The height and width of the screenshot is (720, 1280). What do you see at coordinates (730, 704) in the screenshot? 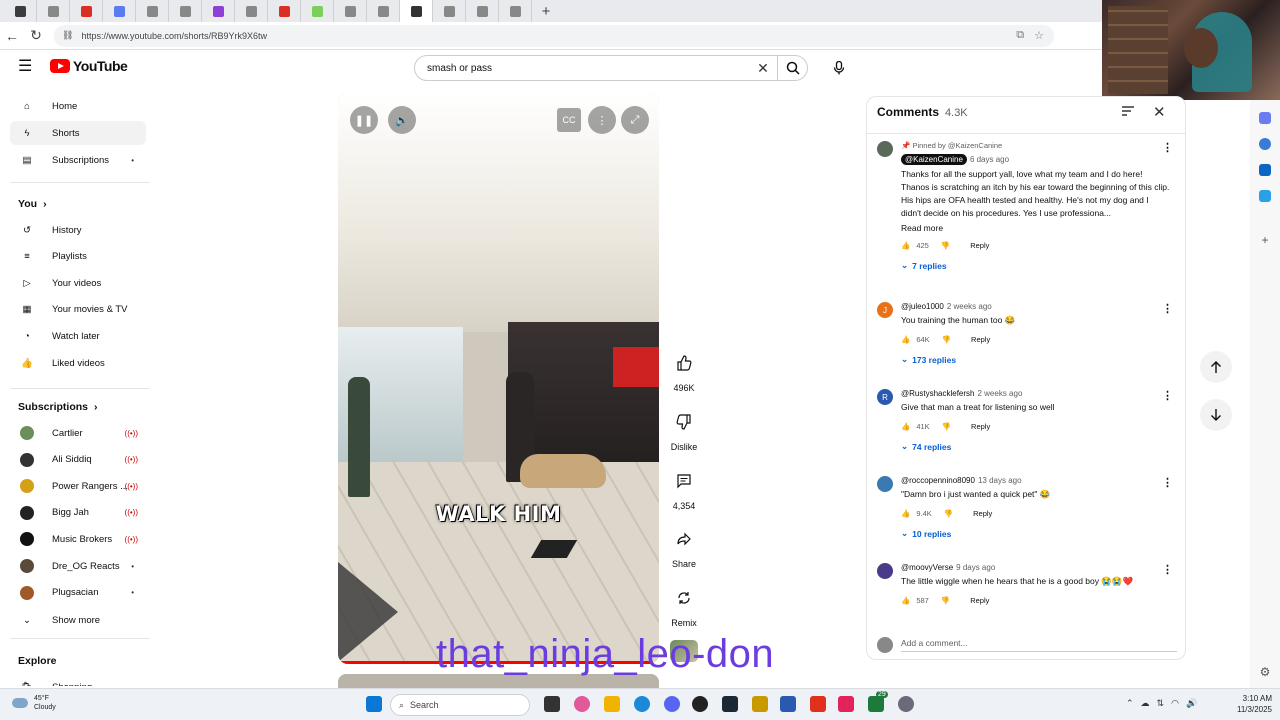
I see `steam-icon` at bounding box center [730, 704].